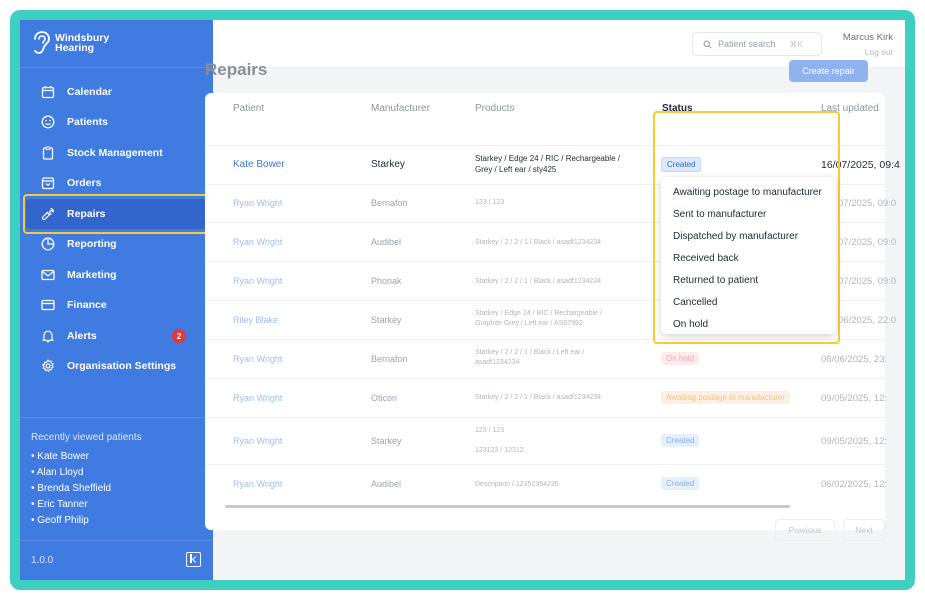 The width and height of the screenshot is (925, 600). What do you see at coordinates (70, 43) in the screenshot?
I see `brand: Windsbury Hearing` at bounding box center [70, 43].